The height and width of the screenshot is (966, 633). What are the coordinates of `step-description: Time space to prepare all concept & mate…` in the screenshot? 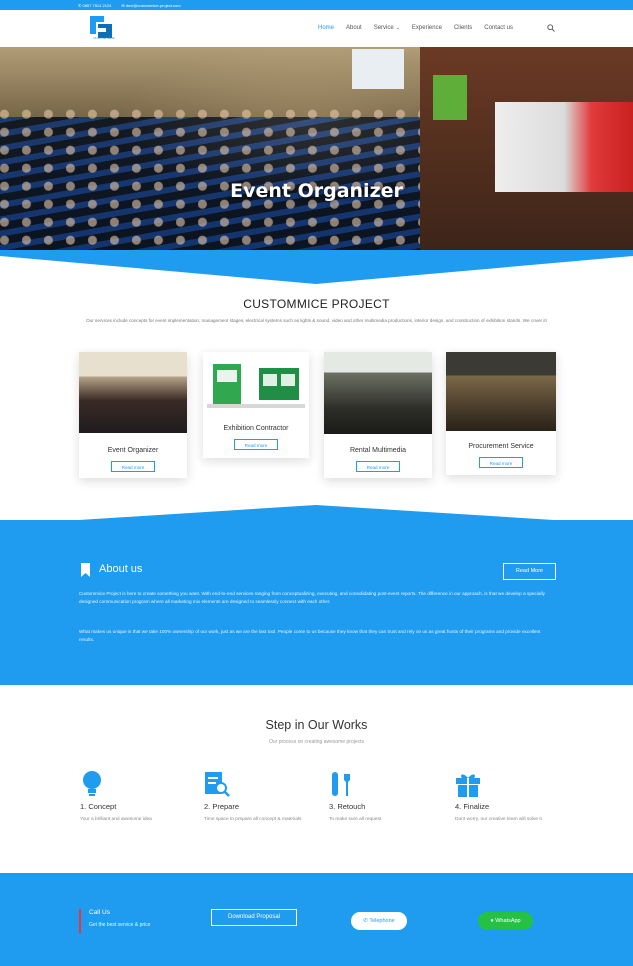 It's located at (253, 819).